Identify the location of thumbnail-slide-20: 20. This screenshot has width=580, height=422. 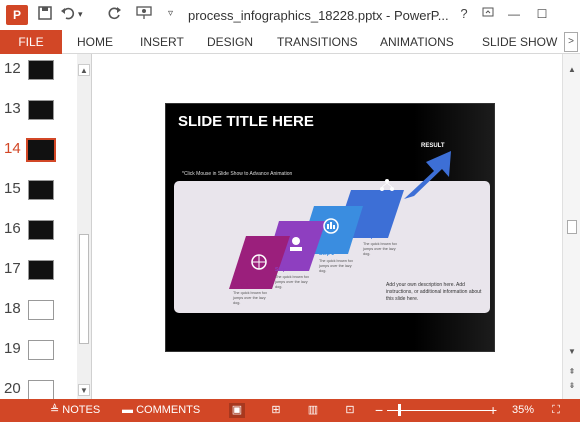
(38, 388).